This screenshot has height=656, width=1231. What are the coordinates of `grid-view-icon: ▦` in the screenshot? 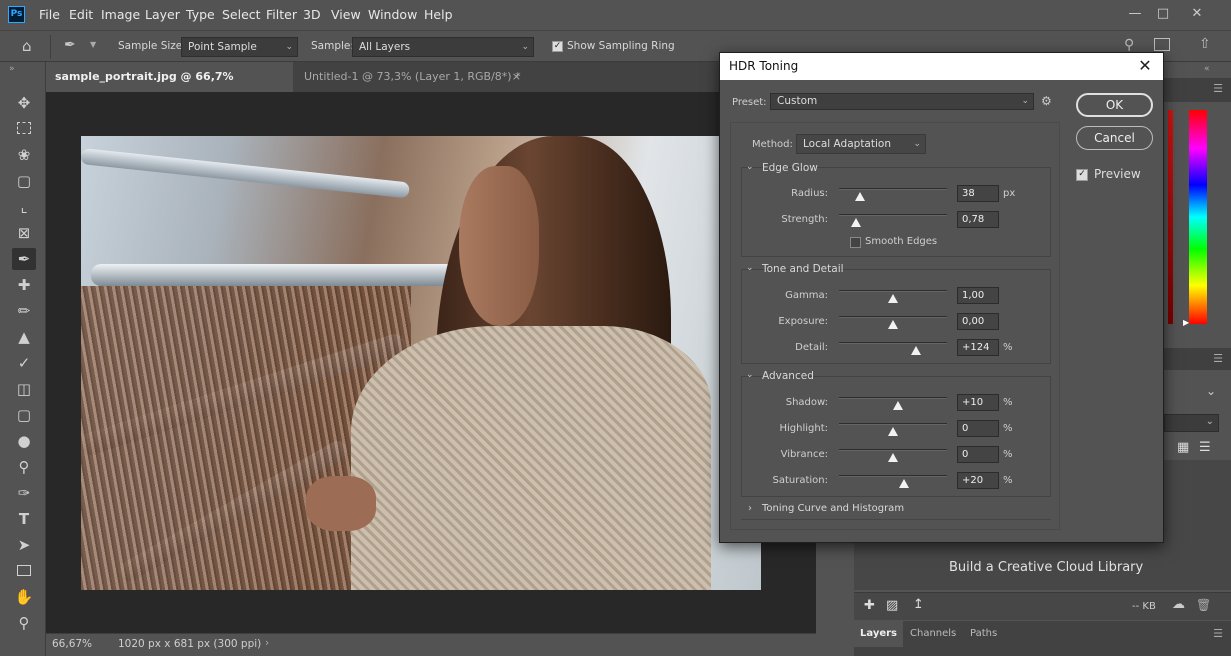 It's located at (1183, 447).